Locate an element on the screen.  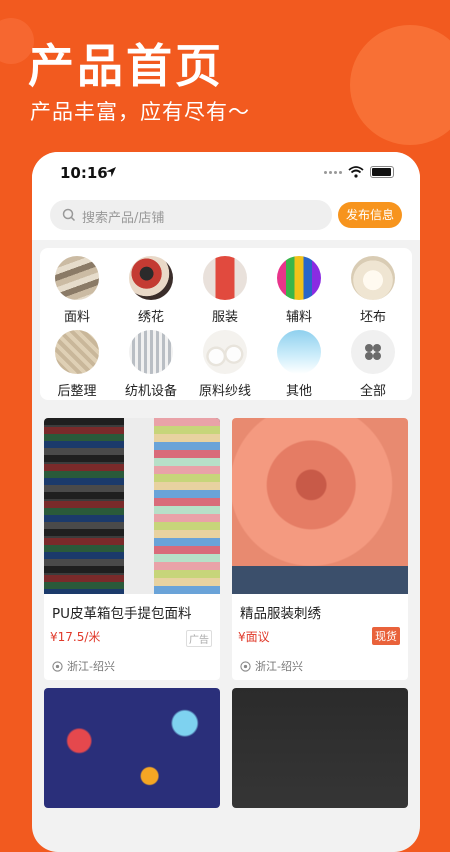
decor-circle is located at coordinates (400, 85).